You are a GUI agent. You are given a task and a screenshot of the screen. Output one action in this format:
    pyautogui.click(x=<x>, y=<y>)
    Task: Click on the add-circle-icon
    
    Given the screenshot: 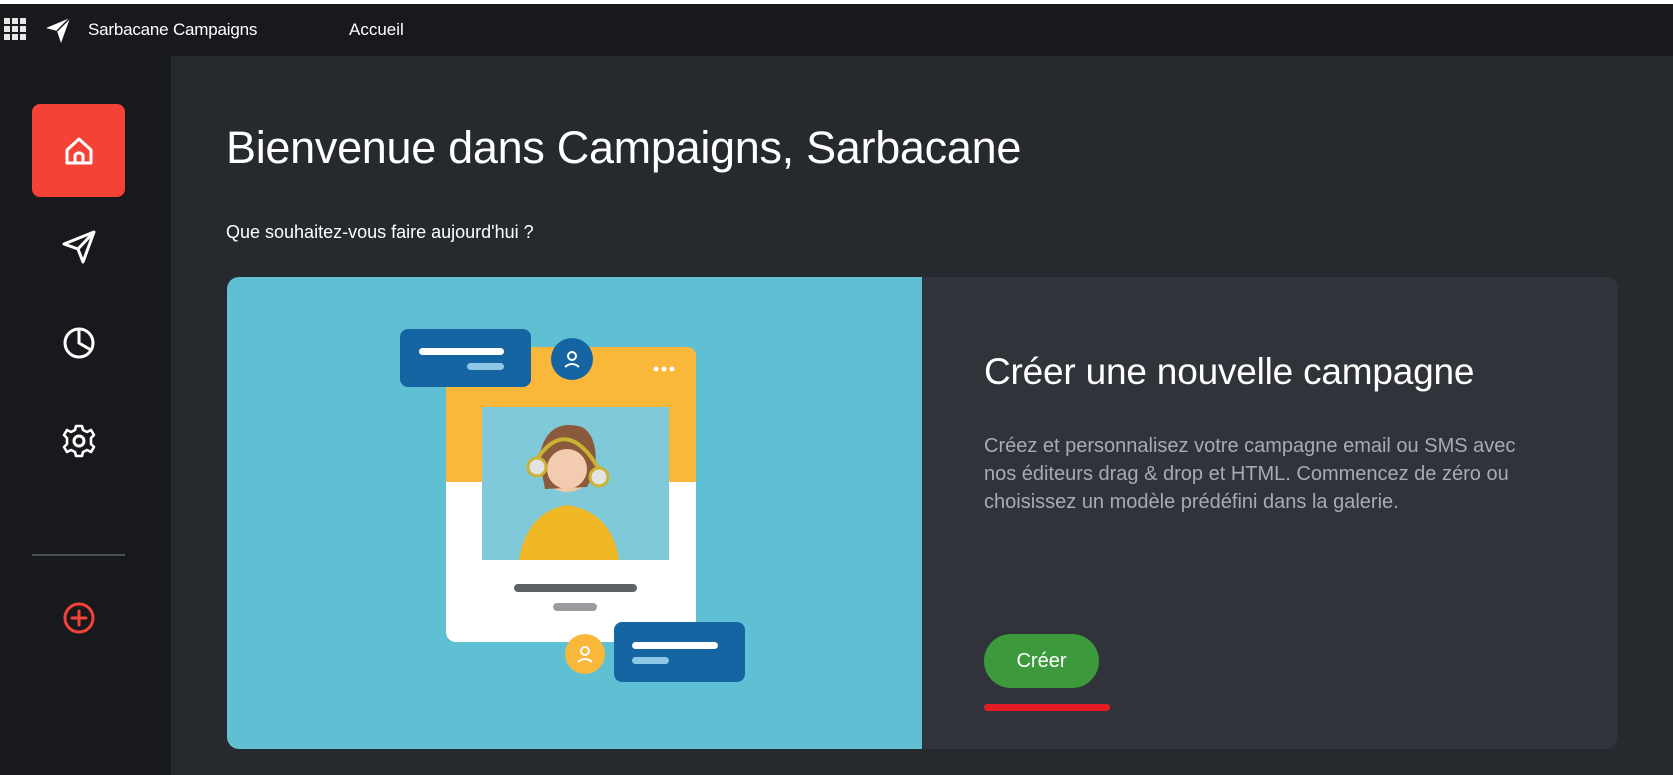 What is the action you would take?
    pyautogui.click(x=78, y=617)
    